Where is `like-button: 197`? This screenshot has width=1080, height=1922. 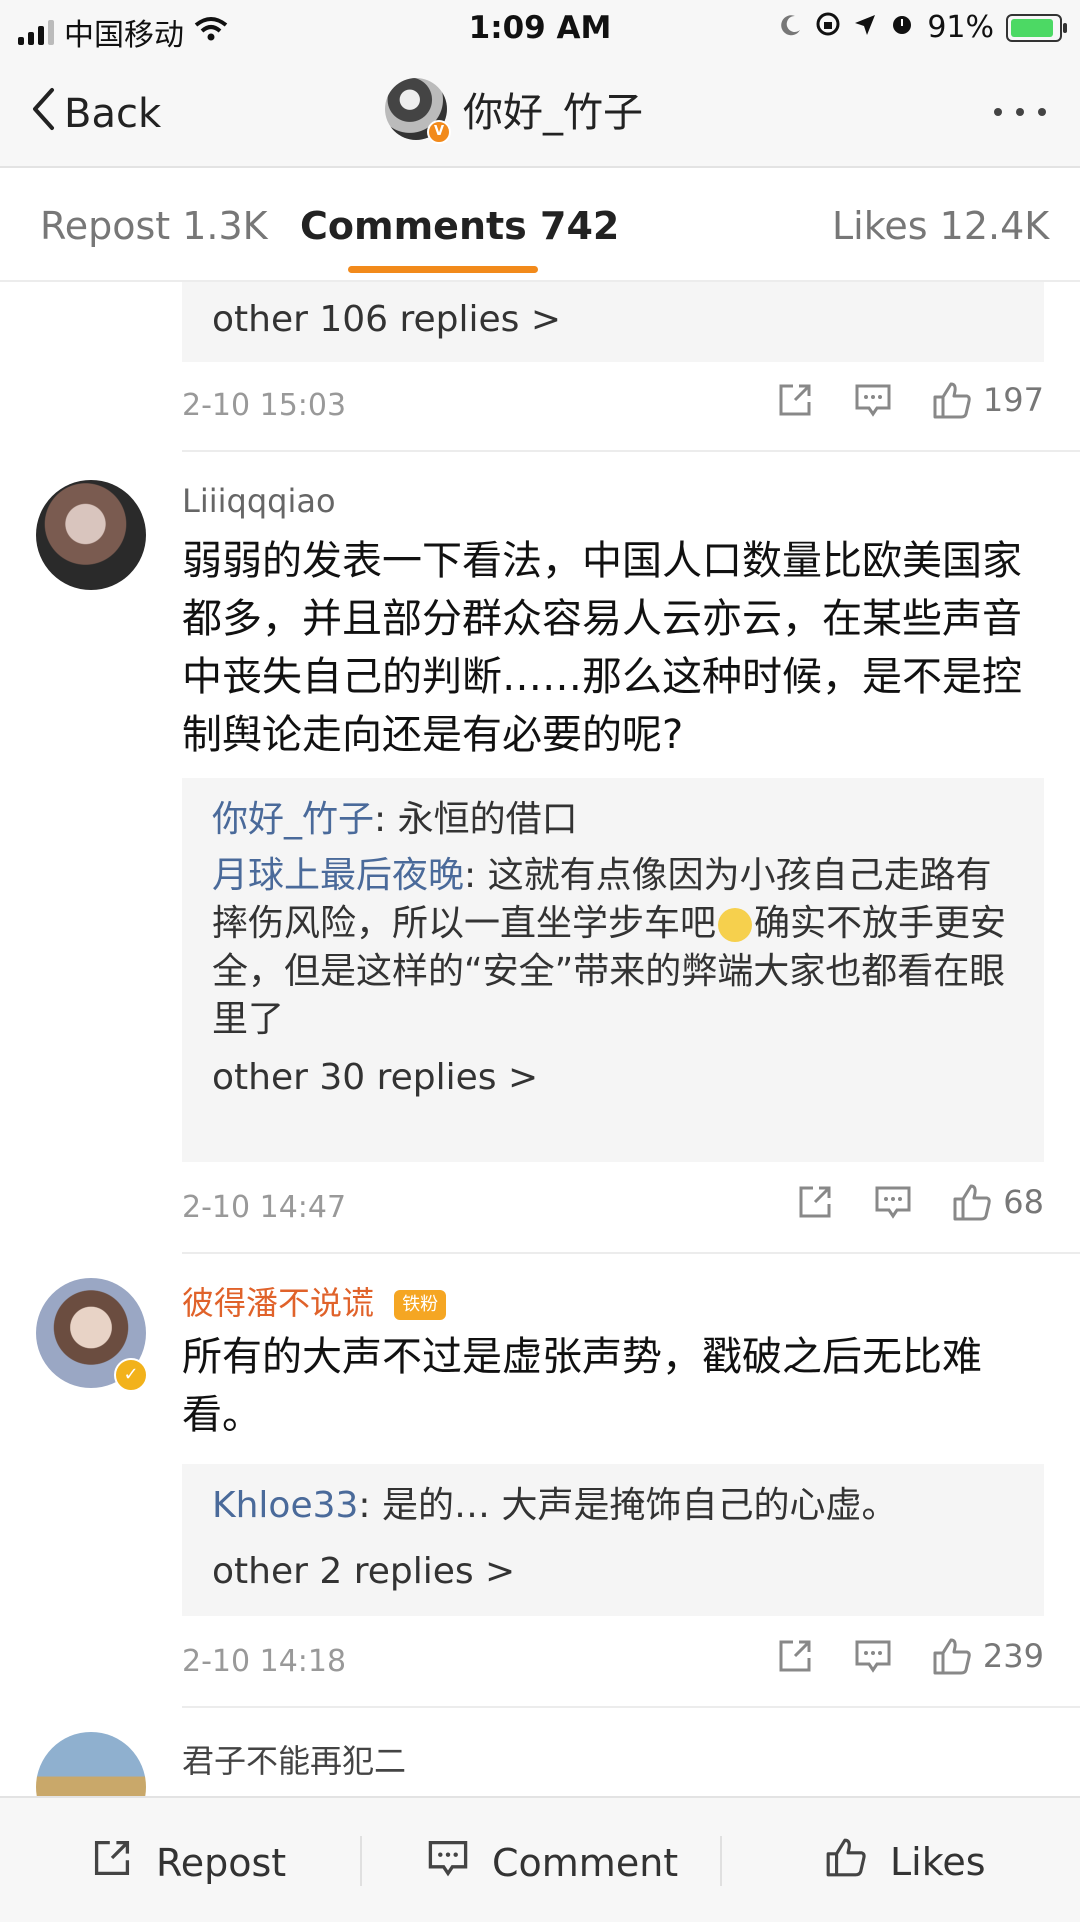
like-button: 197 is located at coordinates (987, 400).